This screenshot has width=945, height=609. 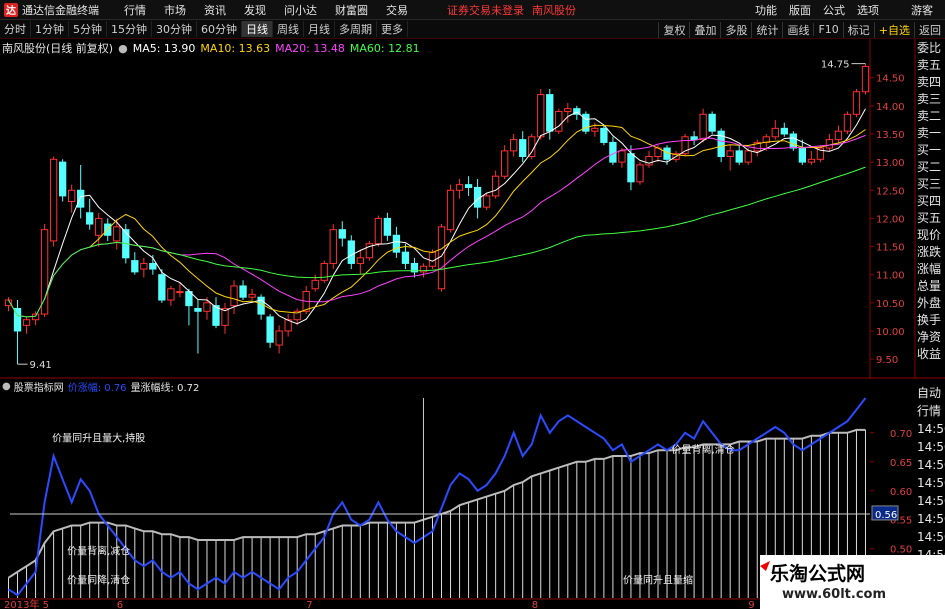 I want to click on x-tick-label: 7, so click(x=309, y=604).